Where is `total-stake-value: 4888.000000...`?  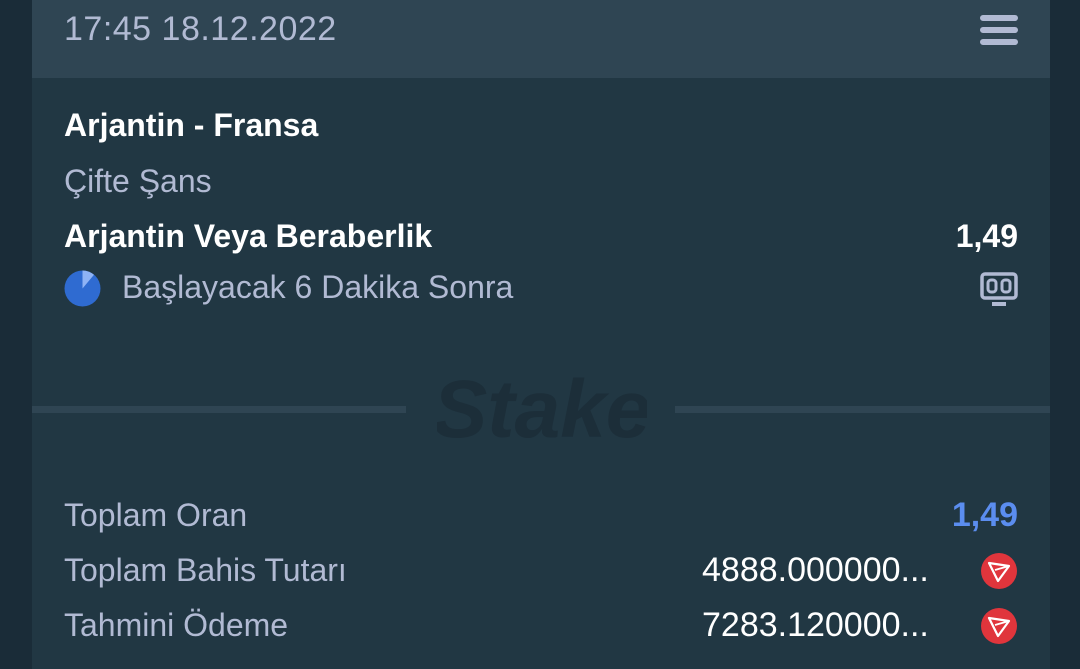 total-stake-value: 4888.000000... is located at coordinates (815, 570).